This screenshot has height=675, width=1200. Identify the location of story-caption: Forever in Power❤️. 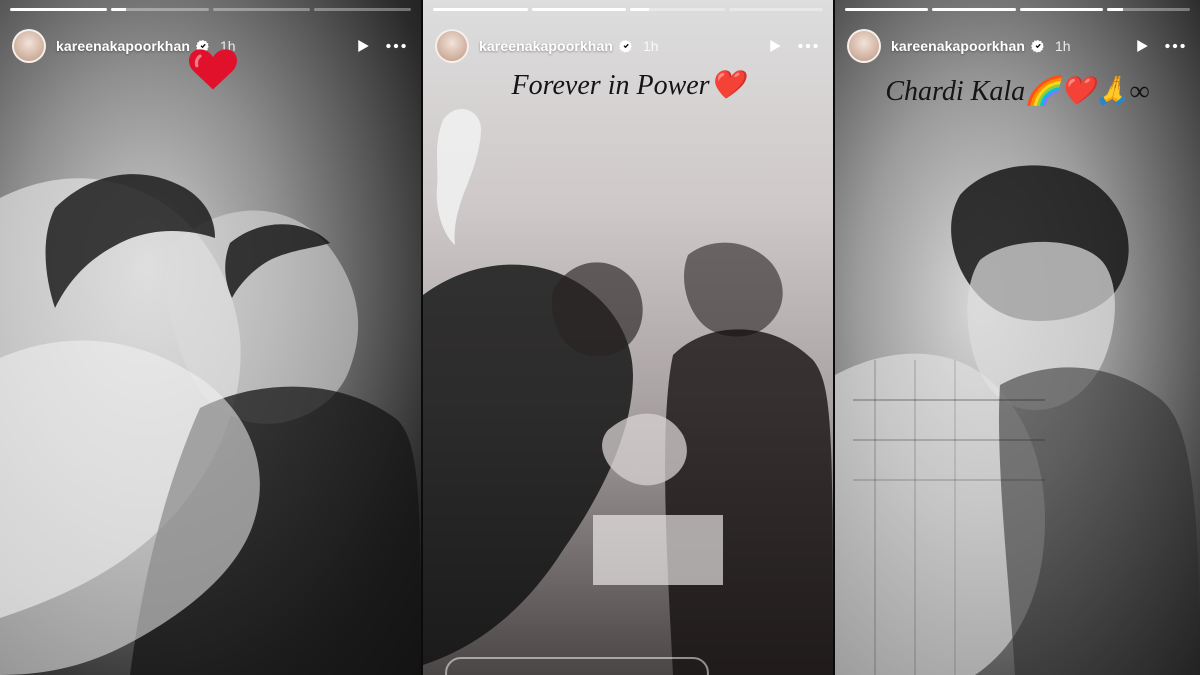
(628, 85).